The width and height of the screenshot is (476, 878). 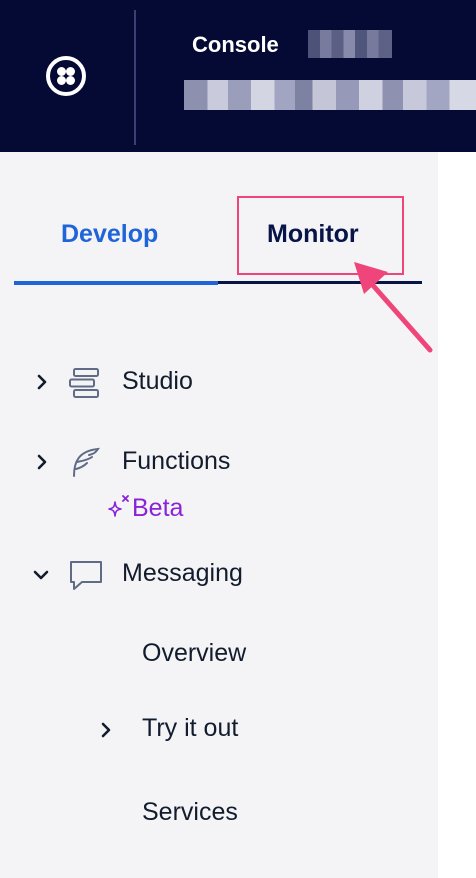 I want to click on tab-develop-underline, so click(x=116, y=283).